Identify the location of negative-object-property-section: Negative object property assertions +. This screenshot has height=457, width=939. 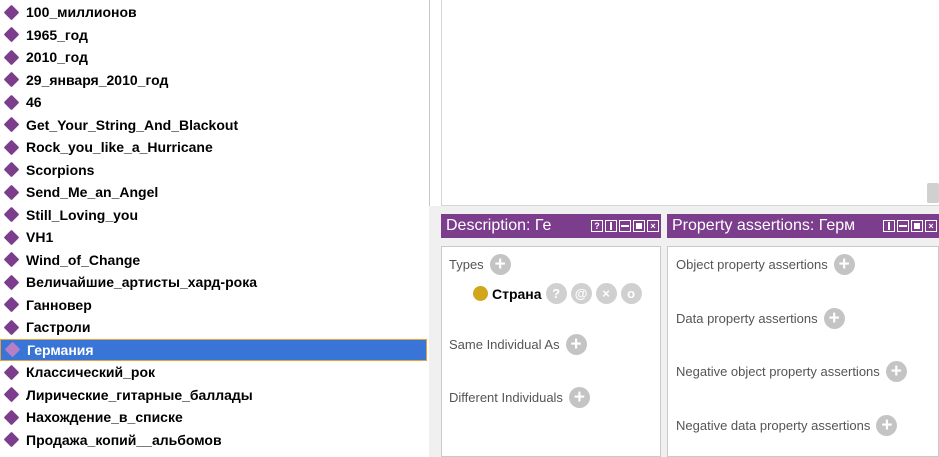
(791, 371).